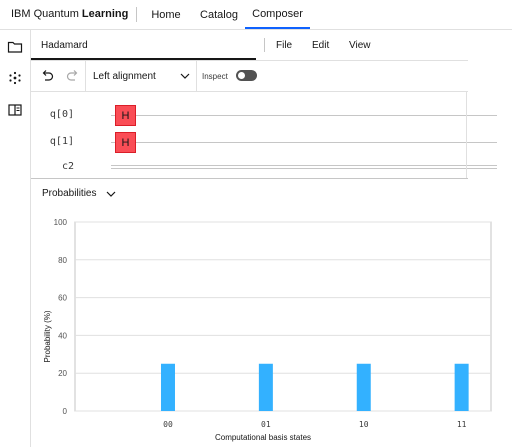  Describe the element at coordinates (62, 335) in the screenshot. I see `y-tick-label: 40` at that location.